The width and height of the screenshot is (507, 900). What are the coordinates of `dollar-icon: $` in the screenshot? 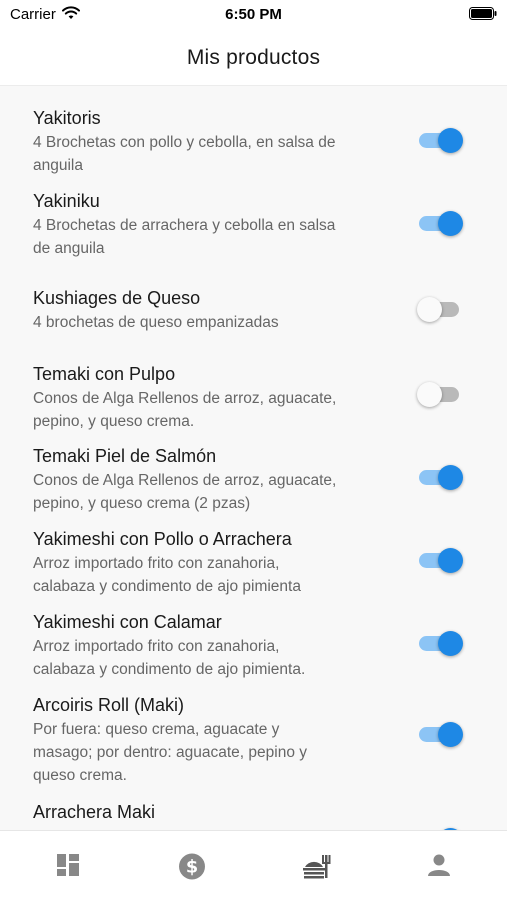 It's located at (192, 866).